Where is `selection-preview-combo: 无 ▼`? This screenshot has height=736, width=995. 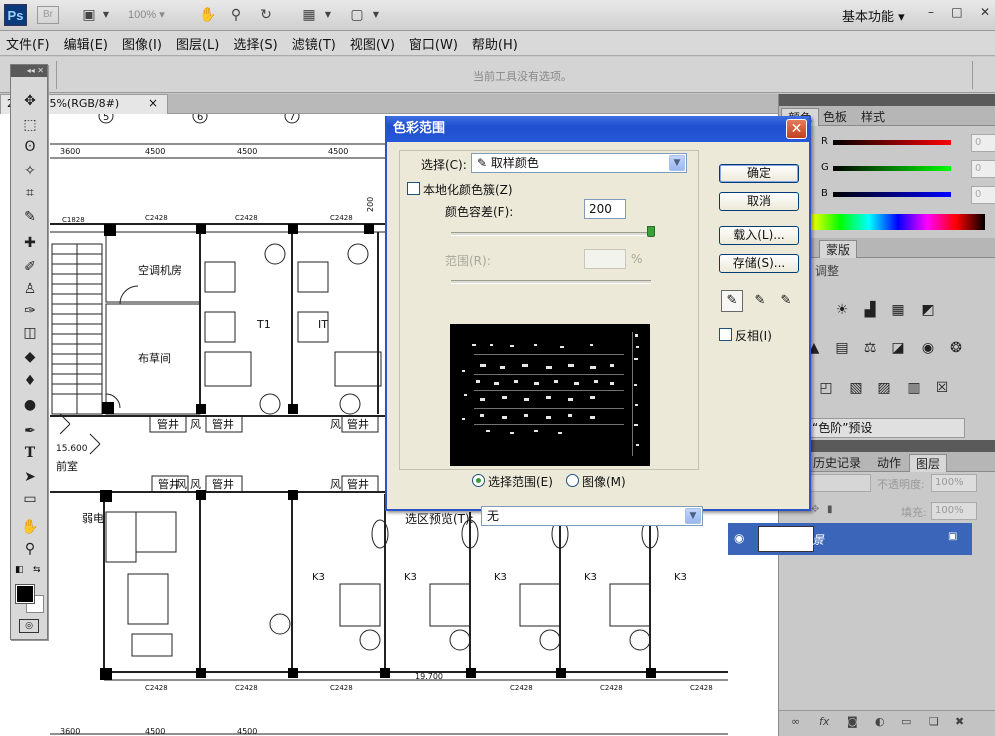 selection-preview-combo: 无 ▼ is located at coordinates (592, 516).